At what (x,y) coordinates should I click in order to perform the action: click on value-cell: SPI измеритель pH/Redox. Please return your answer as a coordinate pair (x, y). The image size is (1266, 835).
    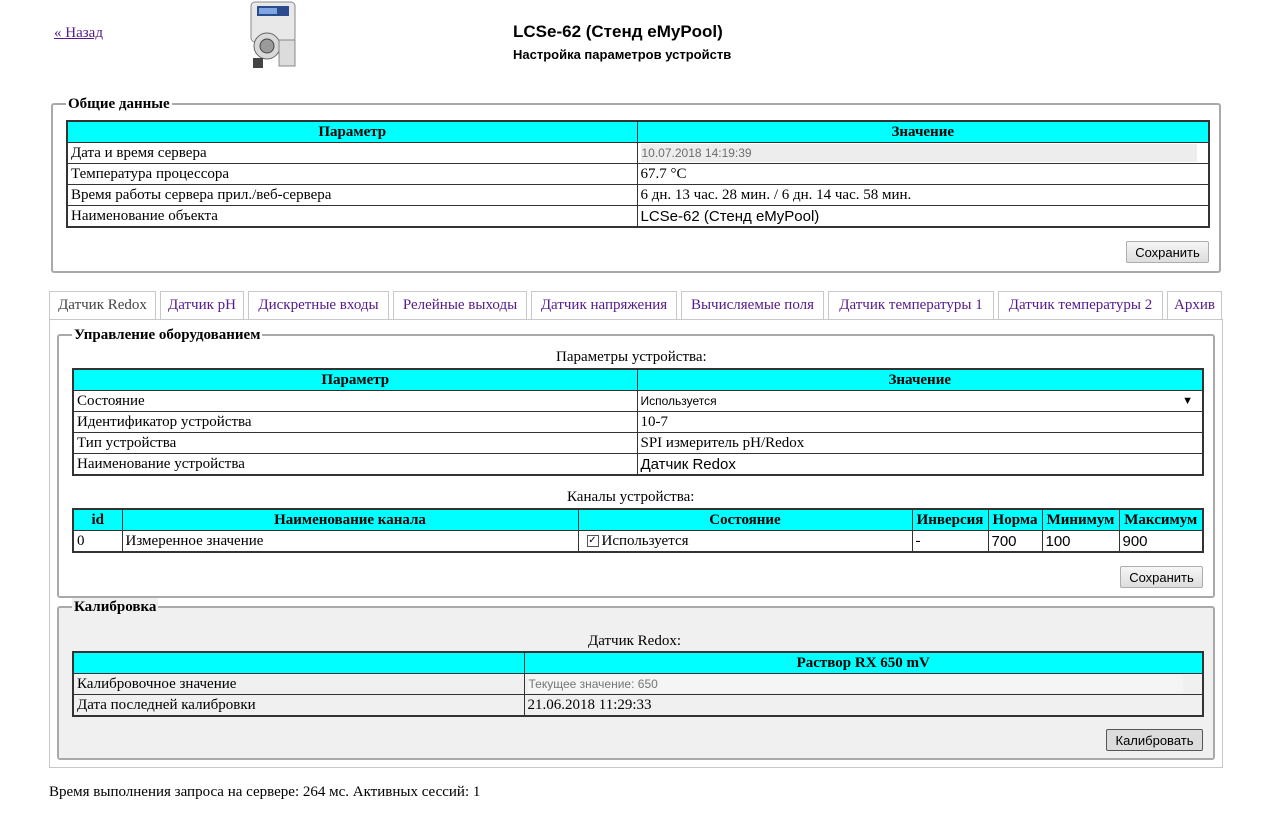
    Looking at the image, I should click on (920, 443).